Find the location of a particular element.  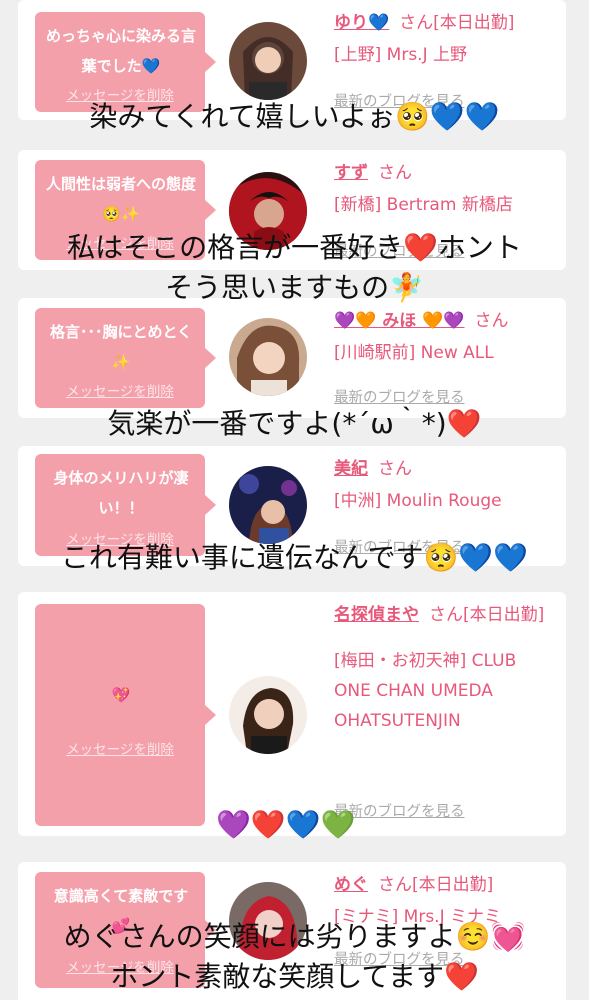

latest-blog-link: 最新のブログを見る is located at coordinates (399, 396).